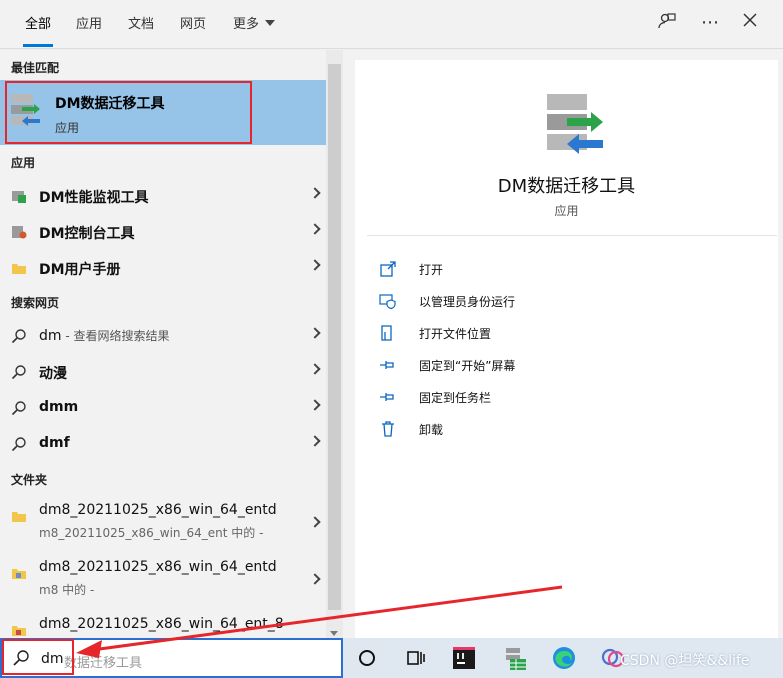 Image resolution: width=783 pixels, height=678 pixels. What do you see at coordinates (80, 270) in the screenshot?
I see `app-item-label: DM用户手册` at bounding box center [80, 270].